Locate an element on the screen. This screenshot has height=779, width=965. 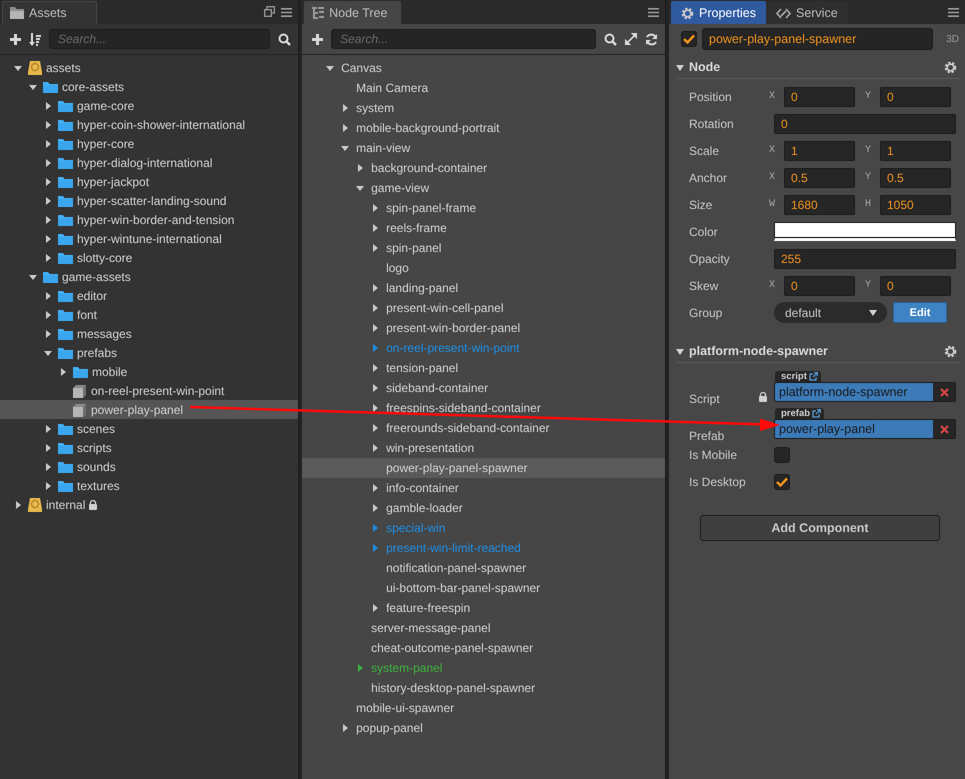
edit-button: Edit is located at coordinates (920, 312).